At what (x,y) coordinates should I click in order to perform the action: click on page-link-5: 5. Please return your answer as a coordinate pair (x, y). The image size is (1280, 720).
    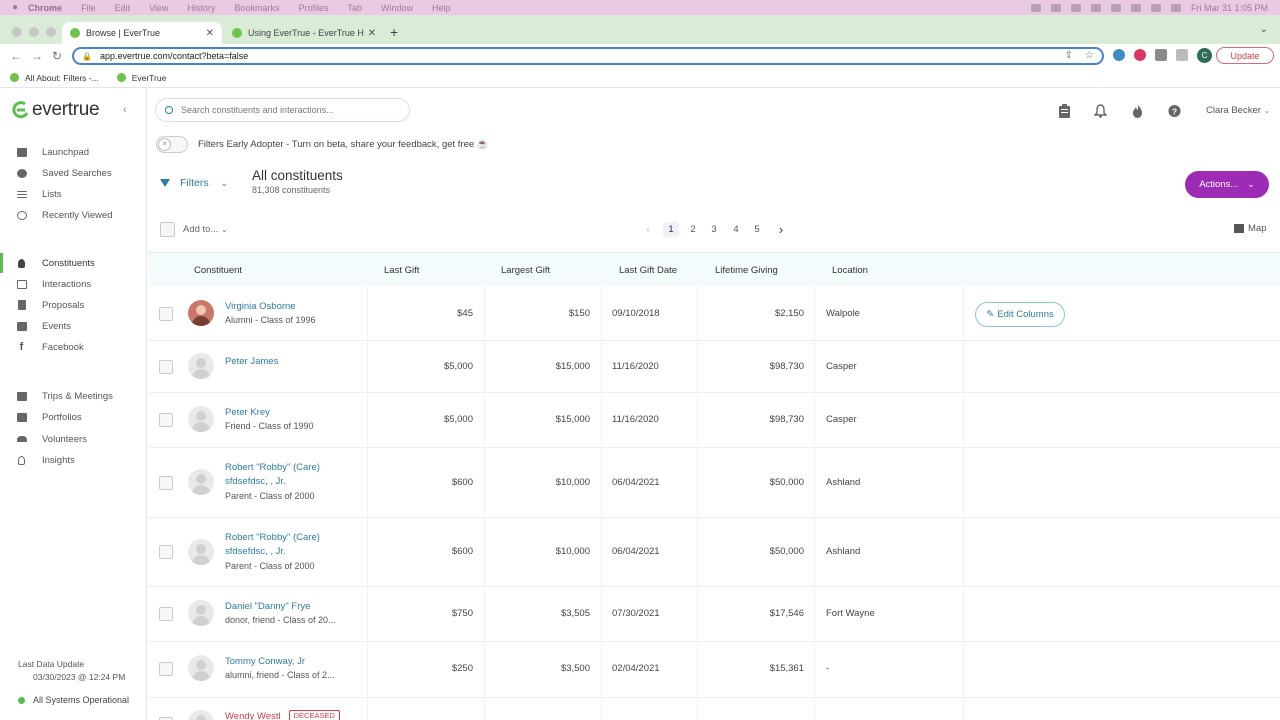
    Looking at the image, I should click on (757, 229).